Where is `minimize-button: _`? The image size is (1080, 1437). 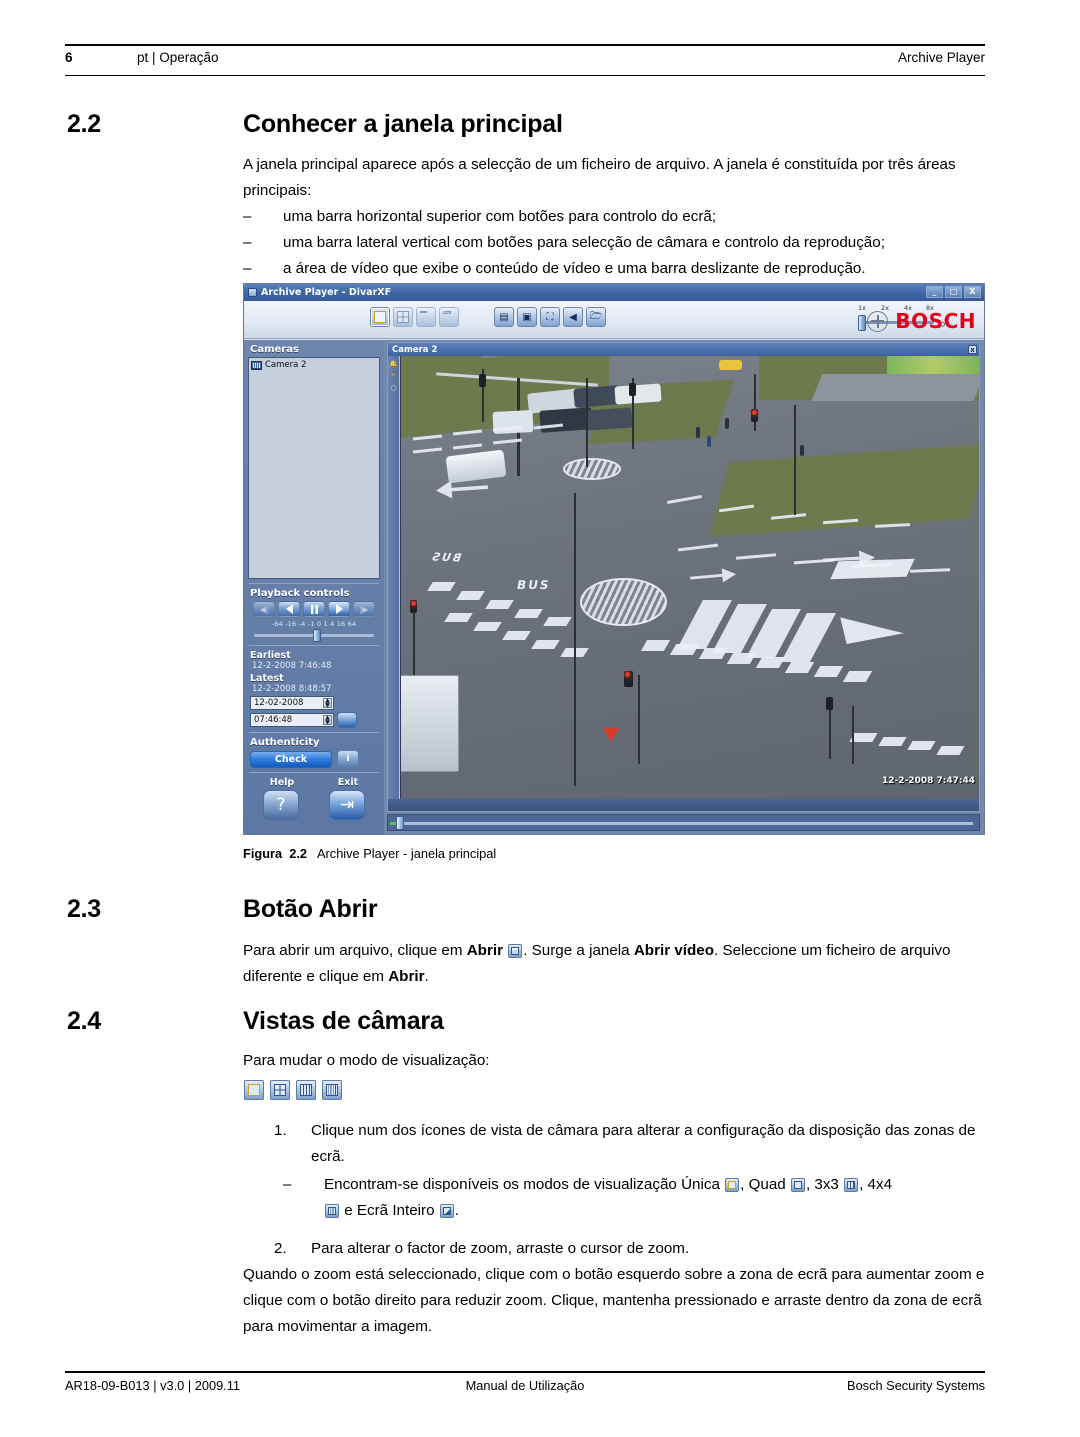
minimize-button: _ is located at coordinates (934, 292).